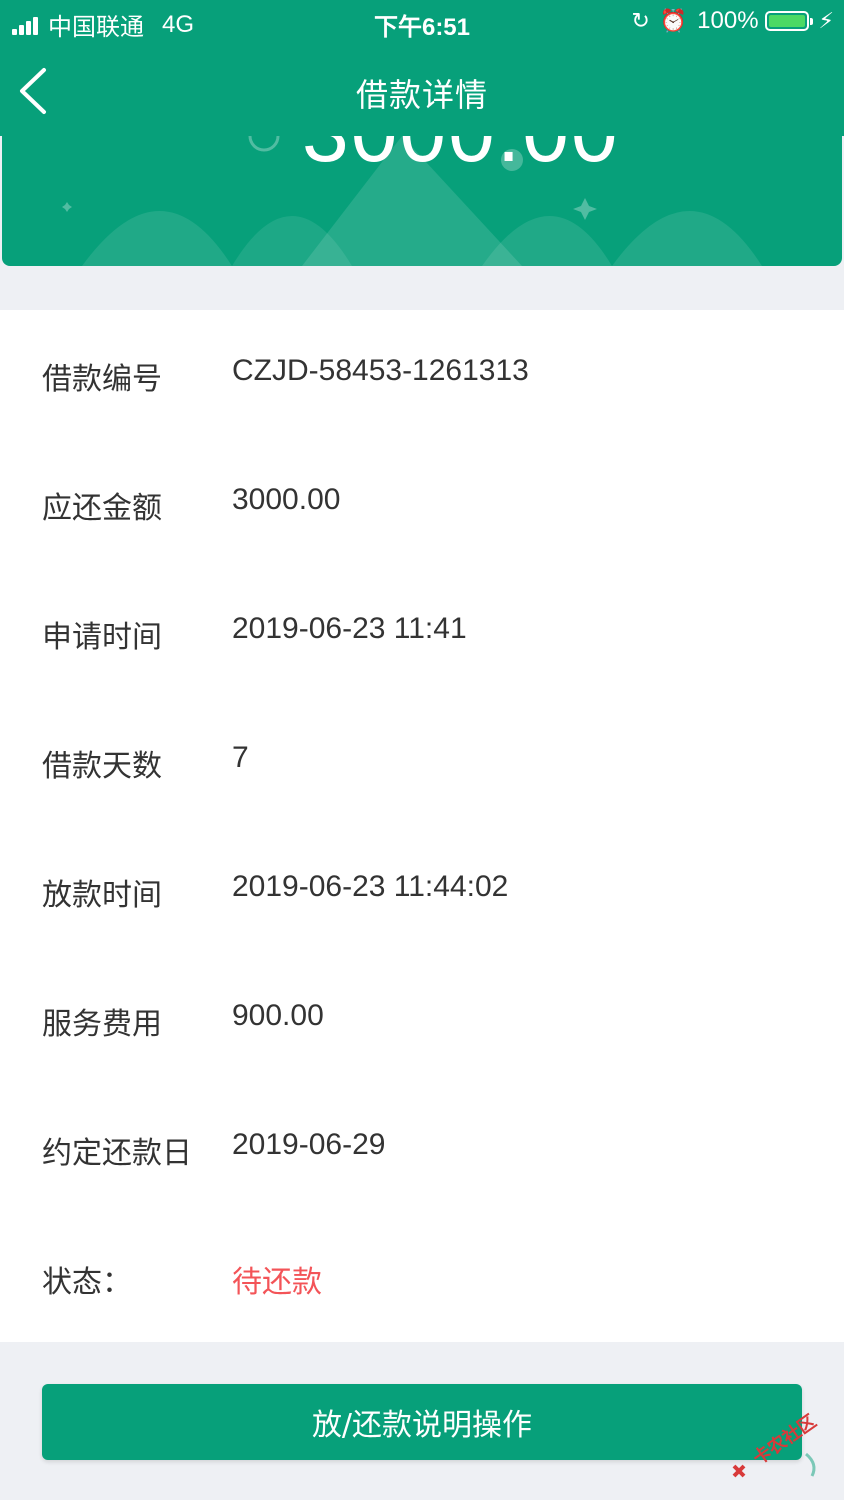  I want to click on detail-value: CZJD-58453-1261313, so click(380, 370).